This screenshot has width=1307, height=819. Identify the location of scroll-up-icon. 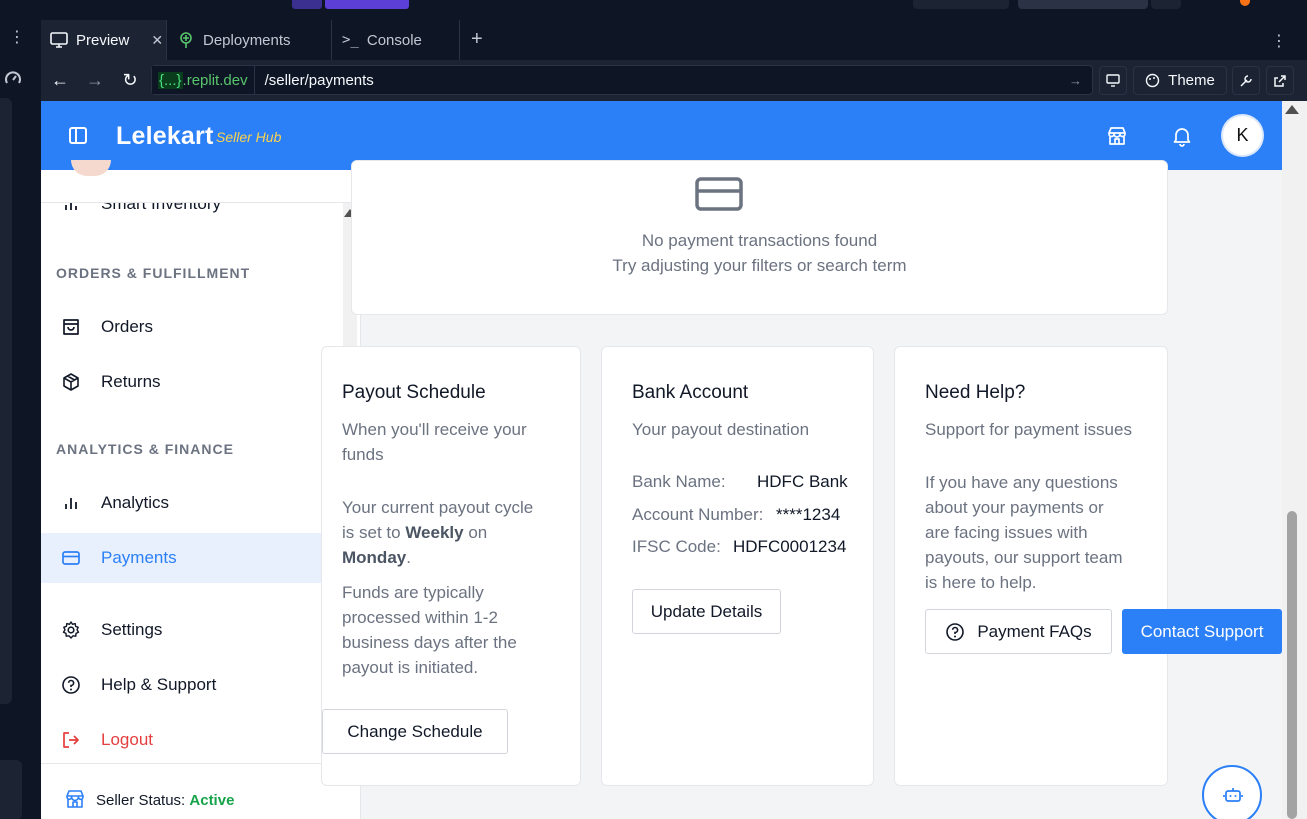
(1292, 109).